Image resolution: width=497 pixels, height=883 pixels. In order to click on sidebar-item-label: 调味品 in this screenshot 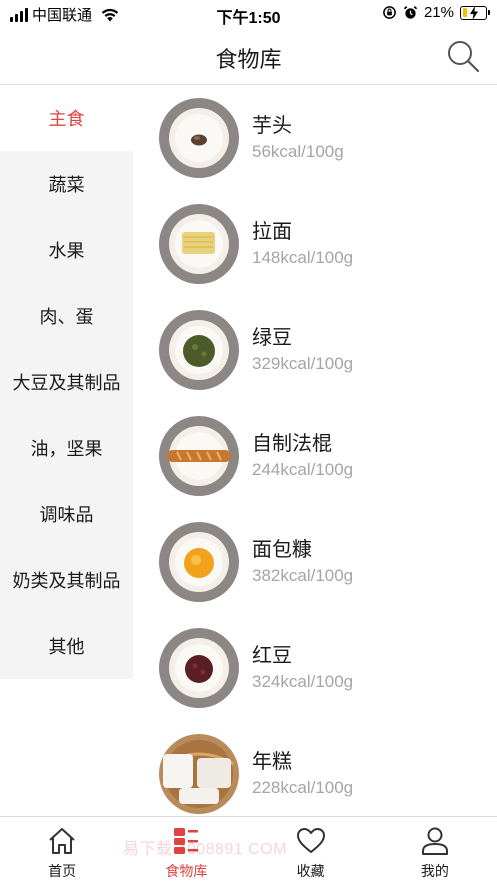, I will do `click(66, 515)`.